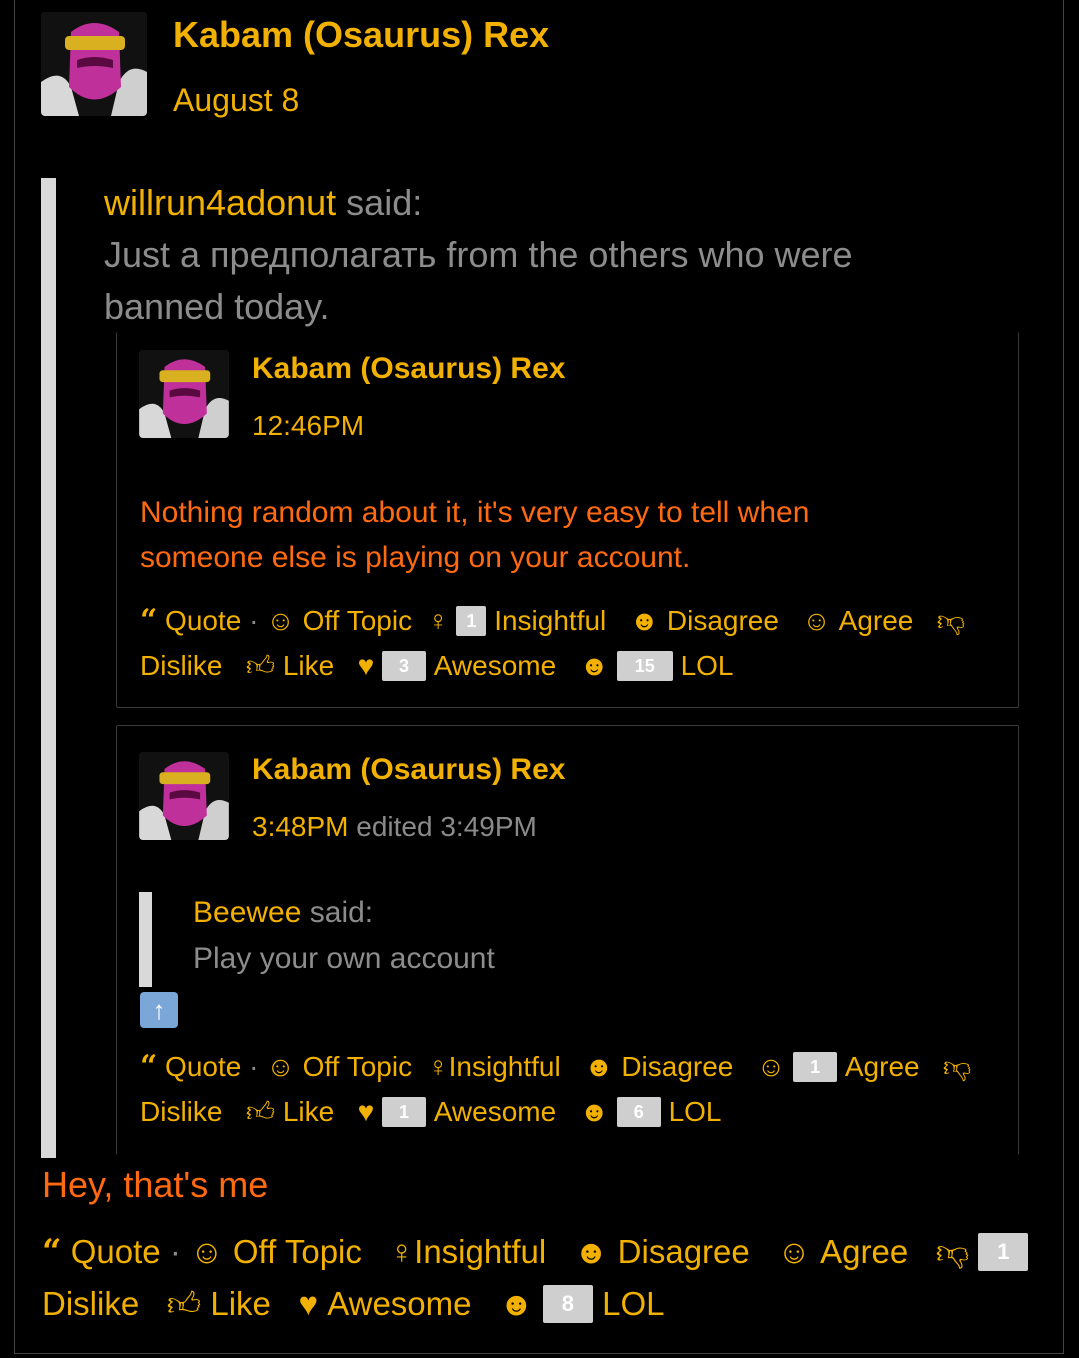  I want to click on agree-count: 1, so click(815, 1066).